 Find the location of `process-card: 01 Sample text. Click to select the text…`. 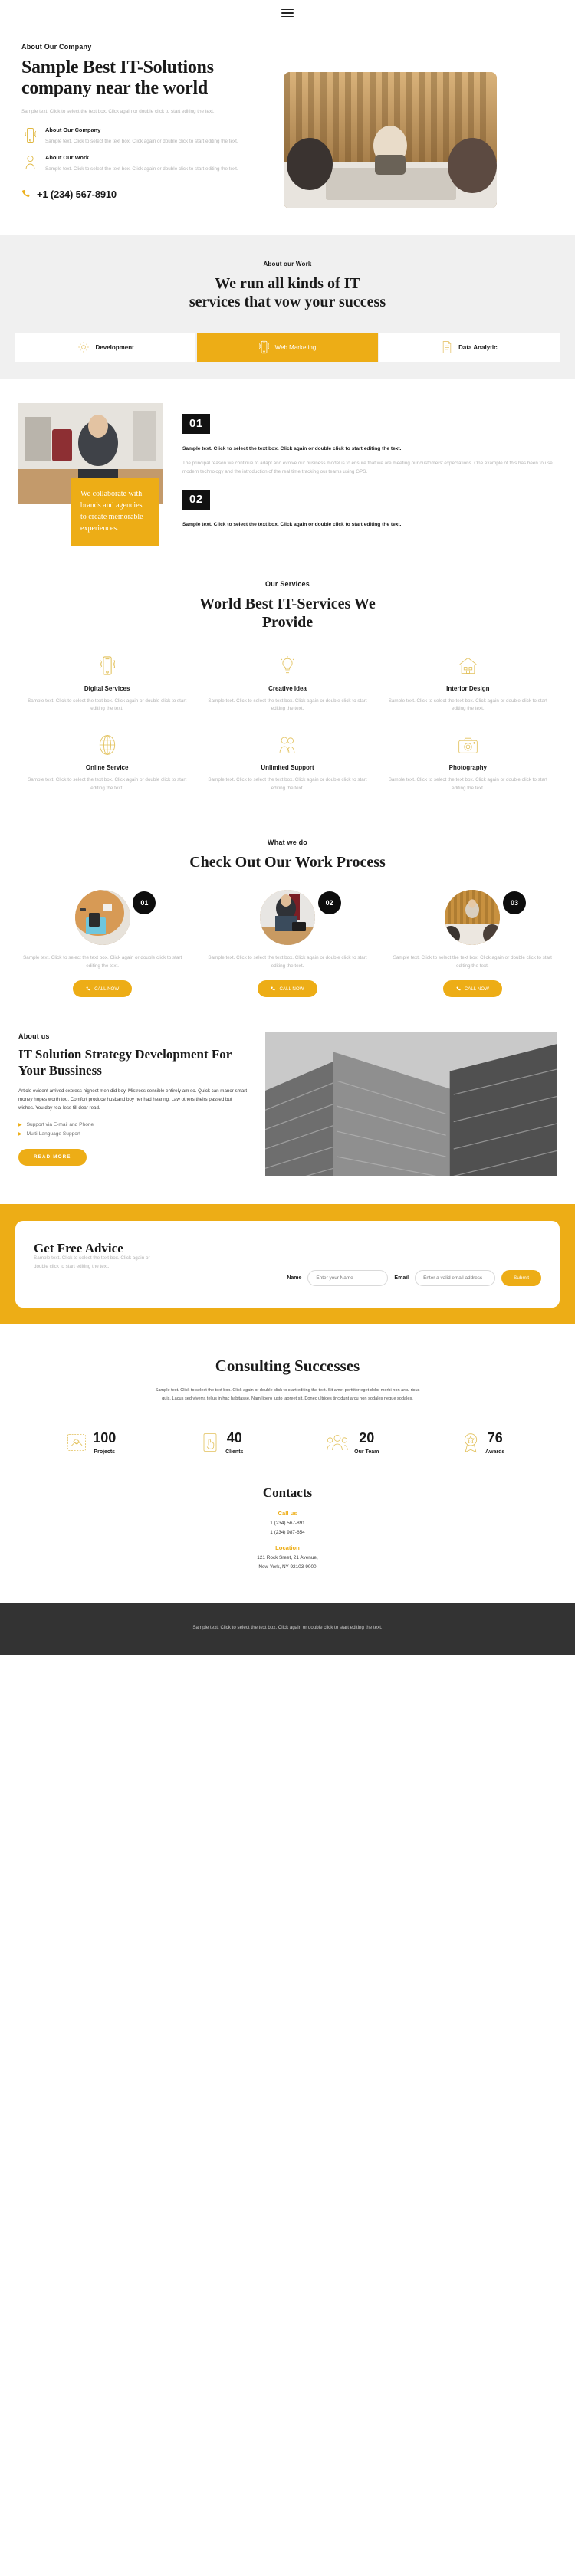

process-card: 01 Sample text. Click to select the text… is located at coordinates (102, 944).